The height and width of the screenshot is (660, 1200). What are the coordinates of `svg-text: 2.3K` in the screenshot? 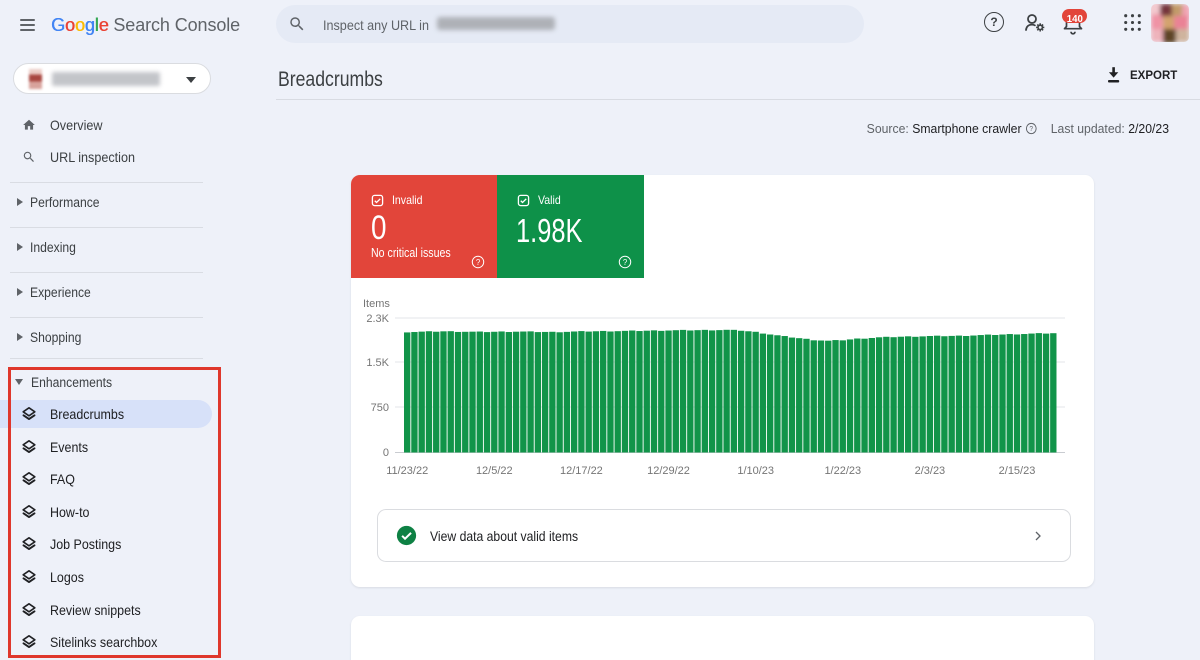 It's located at (377, 319).